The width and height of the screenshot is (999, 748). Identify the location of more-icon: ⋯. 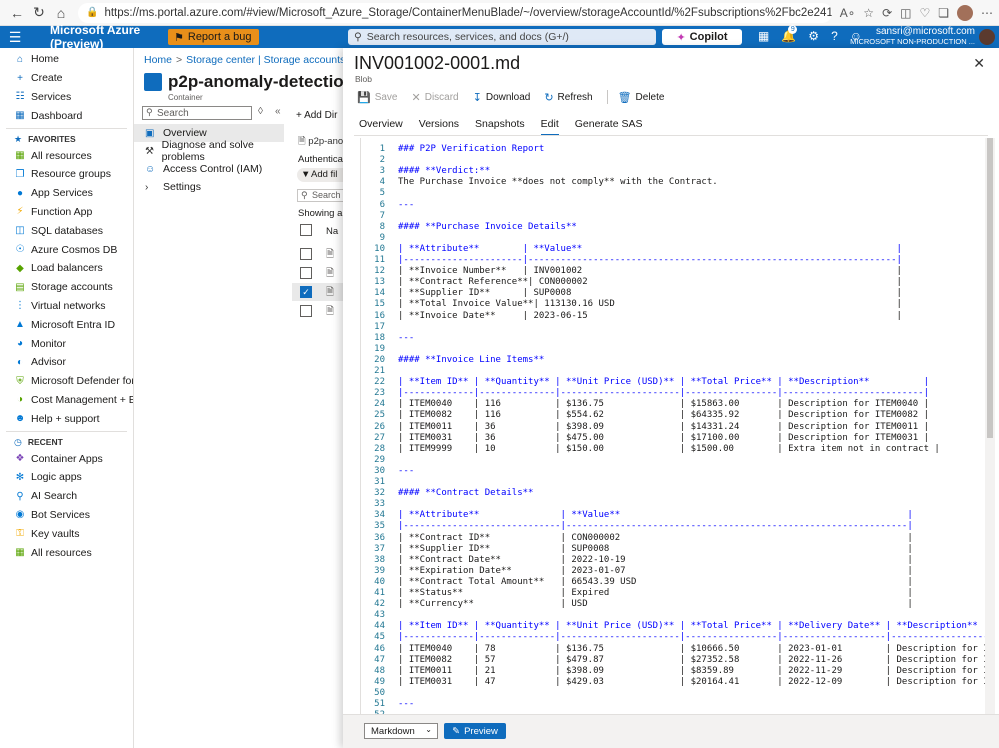
(987, 13).